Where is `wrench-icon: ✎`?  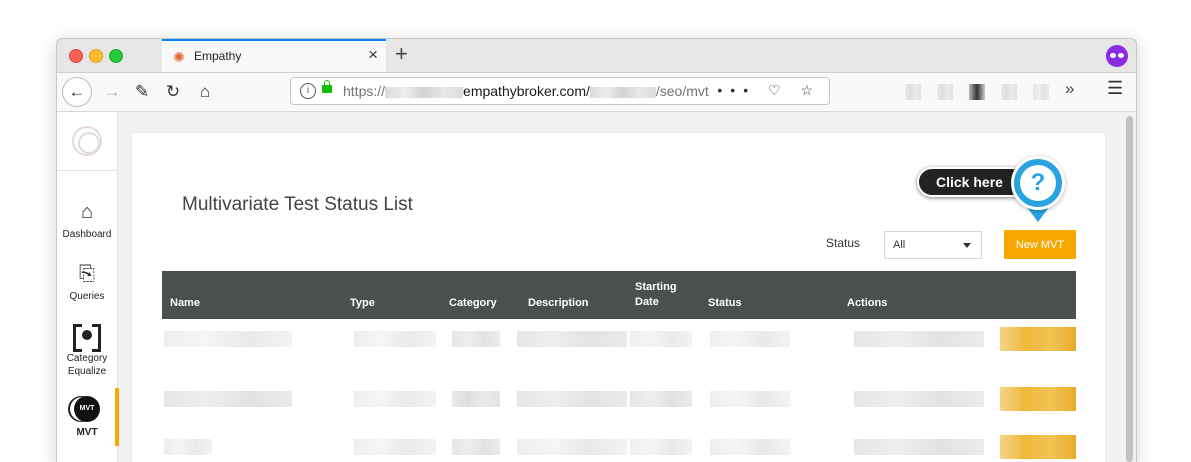
wrench-icon: ✎ is located at coordinates (142, 92).